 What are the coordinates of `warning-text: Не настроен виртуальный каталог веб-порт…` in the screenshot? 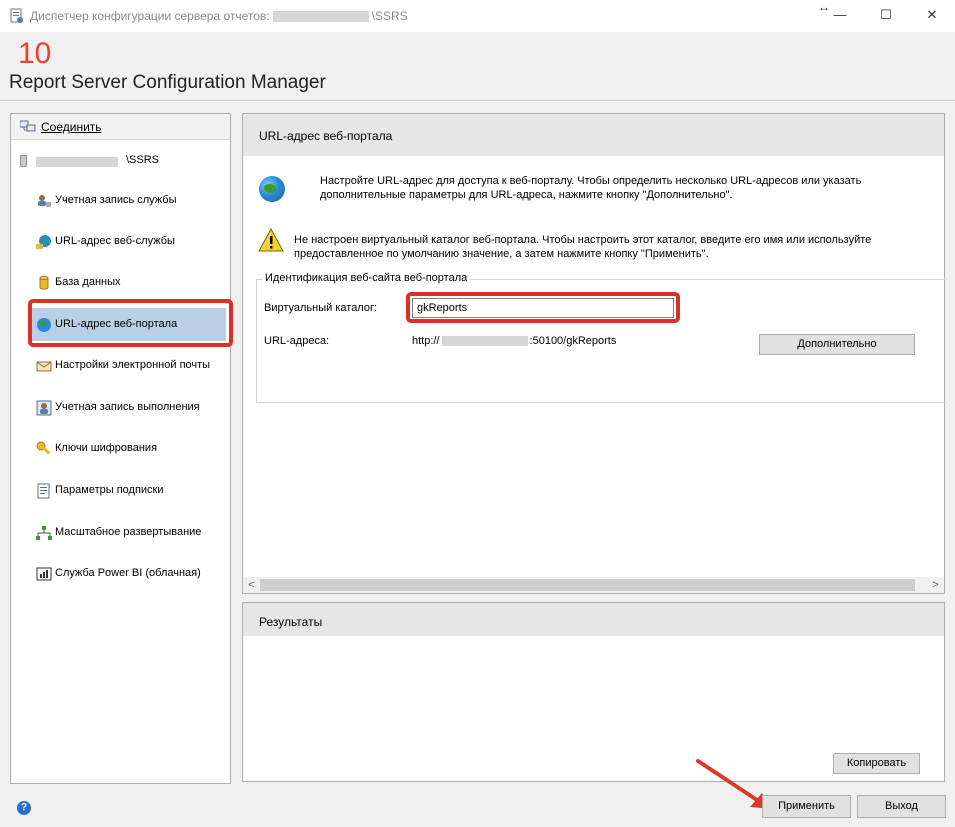 It's located at (583, 247).